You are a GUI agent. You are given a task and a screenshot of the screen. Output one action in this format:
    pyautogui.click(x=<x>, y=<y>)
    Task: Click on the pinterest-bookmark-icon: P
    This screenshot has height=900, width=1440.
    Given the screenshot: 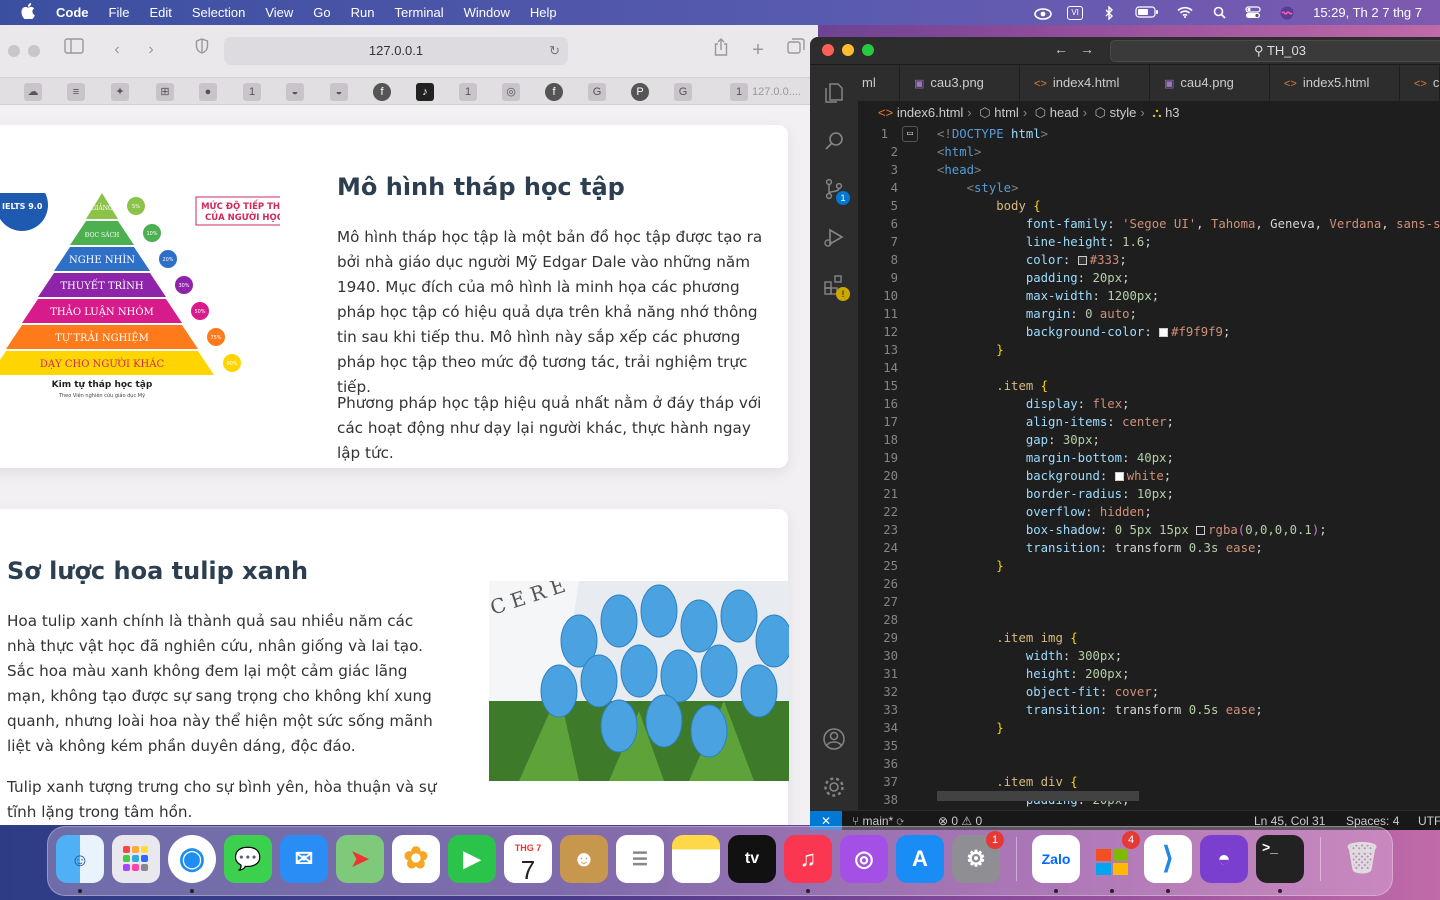 What is the action you would take?
    pyautogui.click(x=640, y=92)
    